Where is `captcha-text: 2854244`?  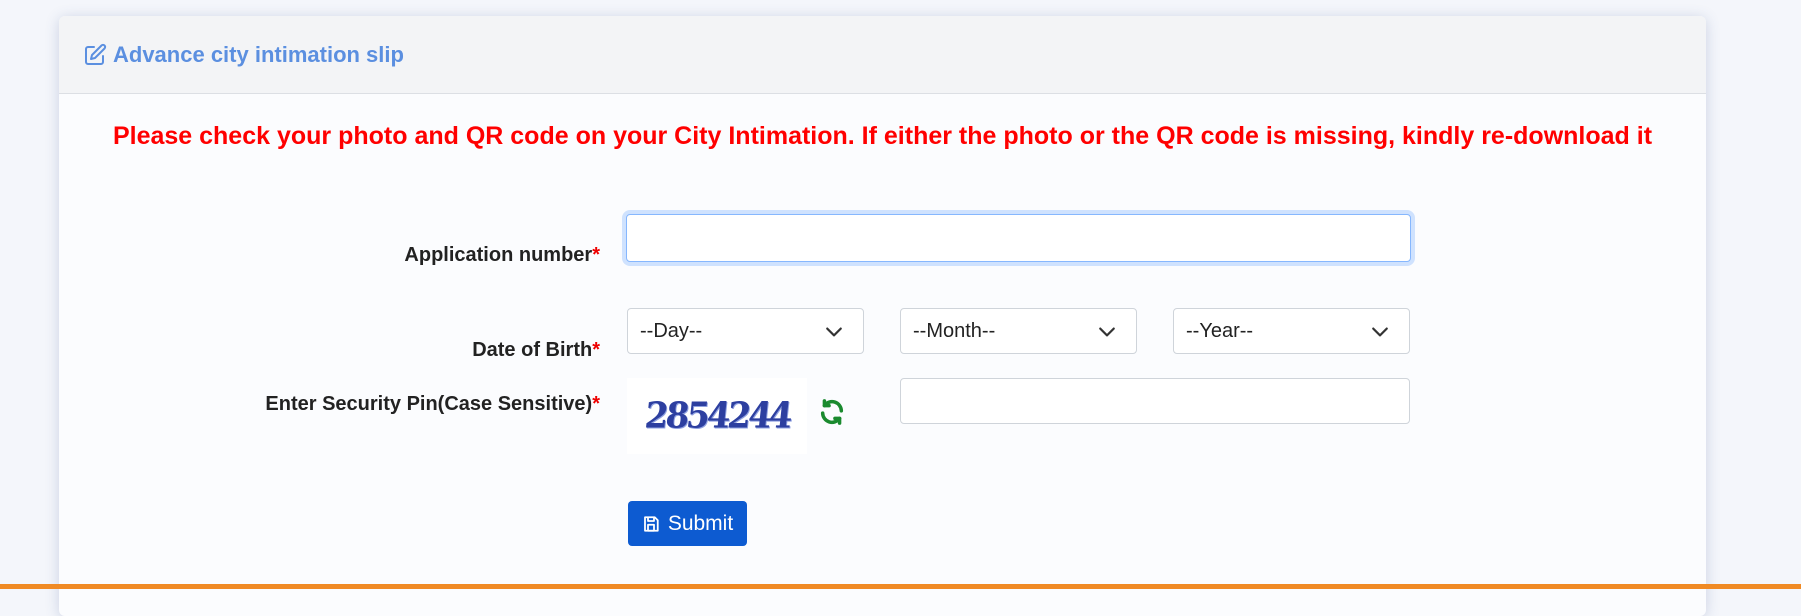
captcha-text: 2854244 is located at coordinates (717, 416).